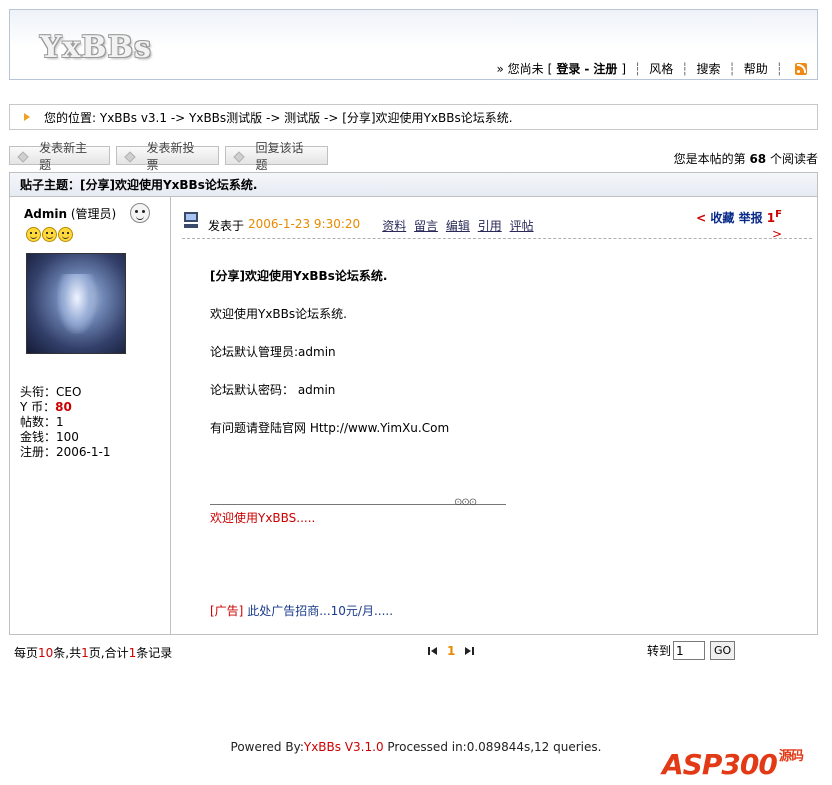 The image size is (832, 785). I want to click on rank-smileys, so click(49, 234).